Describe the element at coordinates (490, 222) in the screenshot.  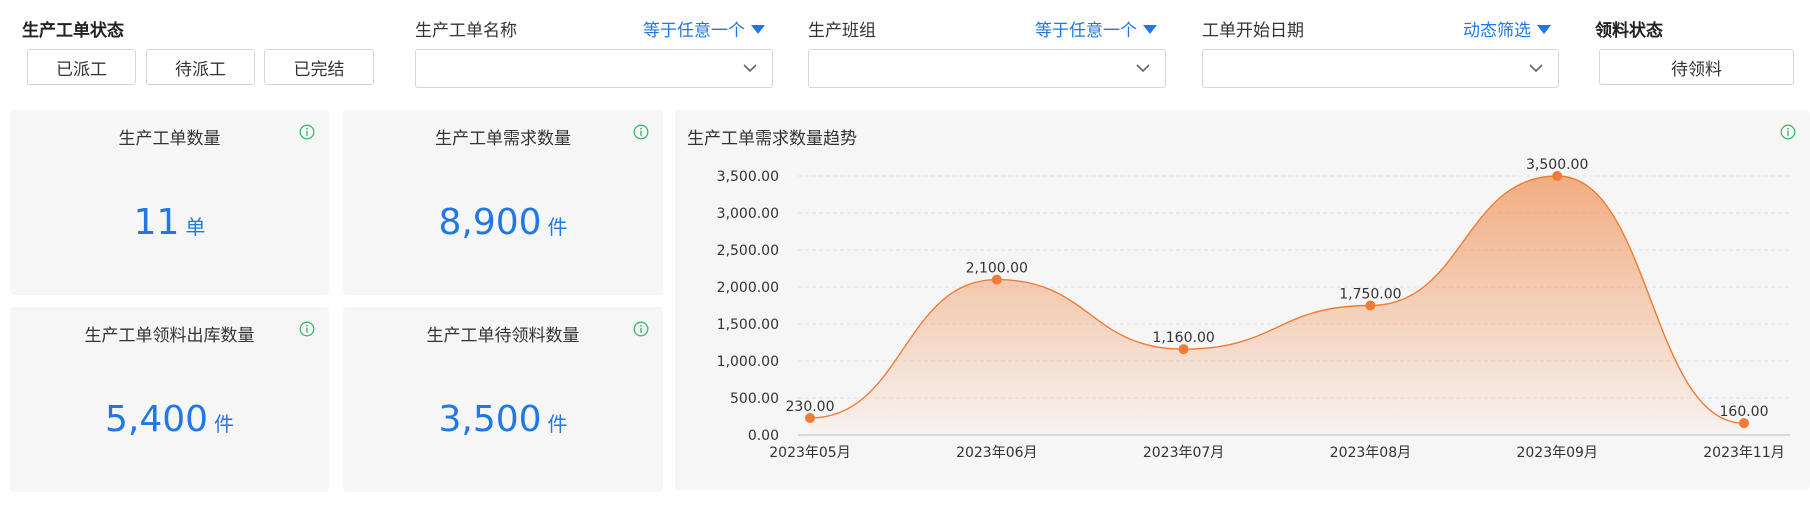
I see `metric-number: 8,900` at that location.